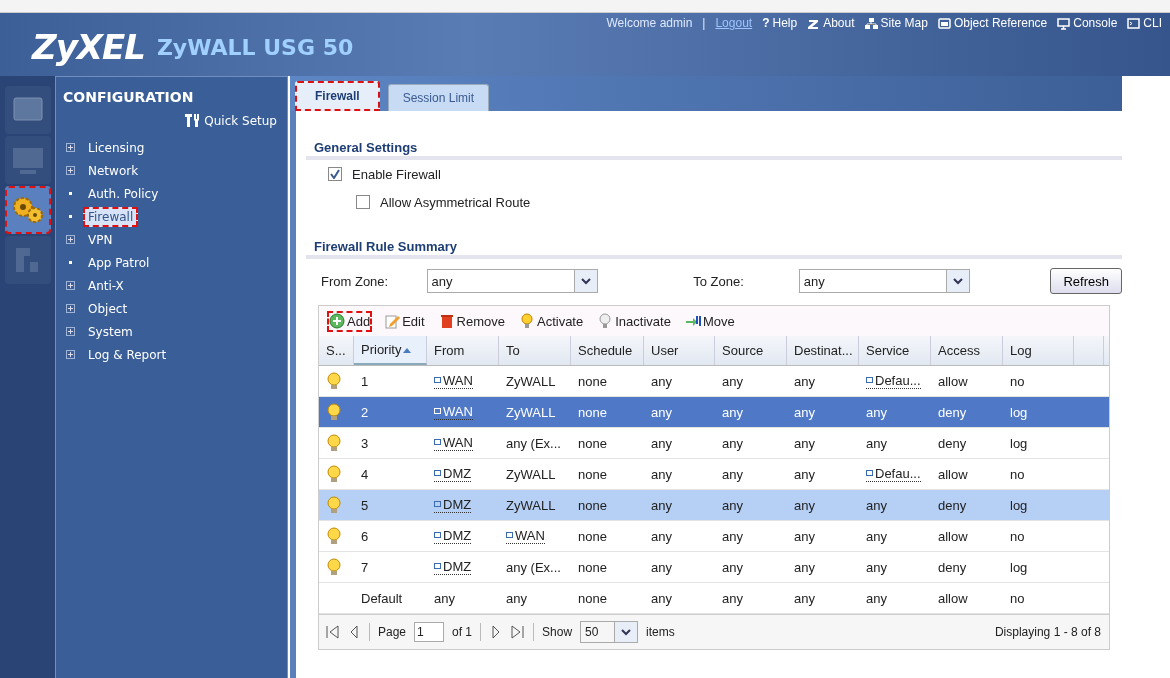 The height and width of the screenshot is (678, 1170). I want to click on edit-button: Edit, so click(404, 321).